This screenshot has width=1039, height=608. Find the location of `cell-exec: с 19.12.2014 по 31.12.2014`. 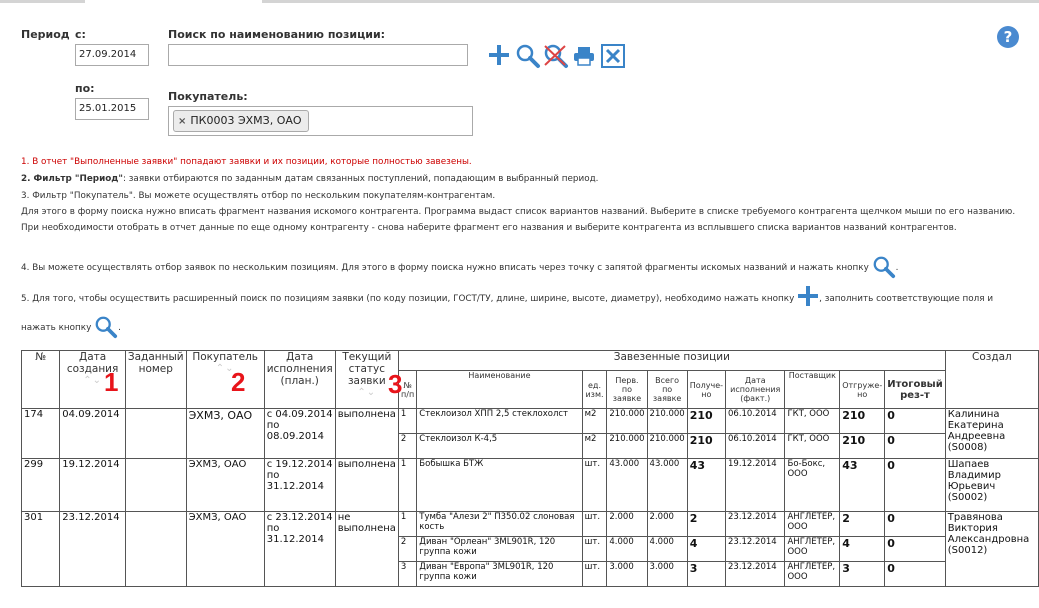

cell-exec: с 19.12.2014 по 31.12.2014 is located at coordinates (299, 485).